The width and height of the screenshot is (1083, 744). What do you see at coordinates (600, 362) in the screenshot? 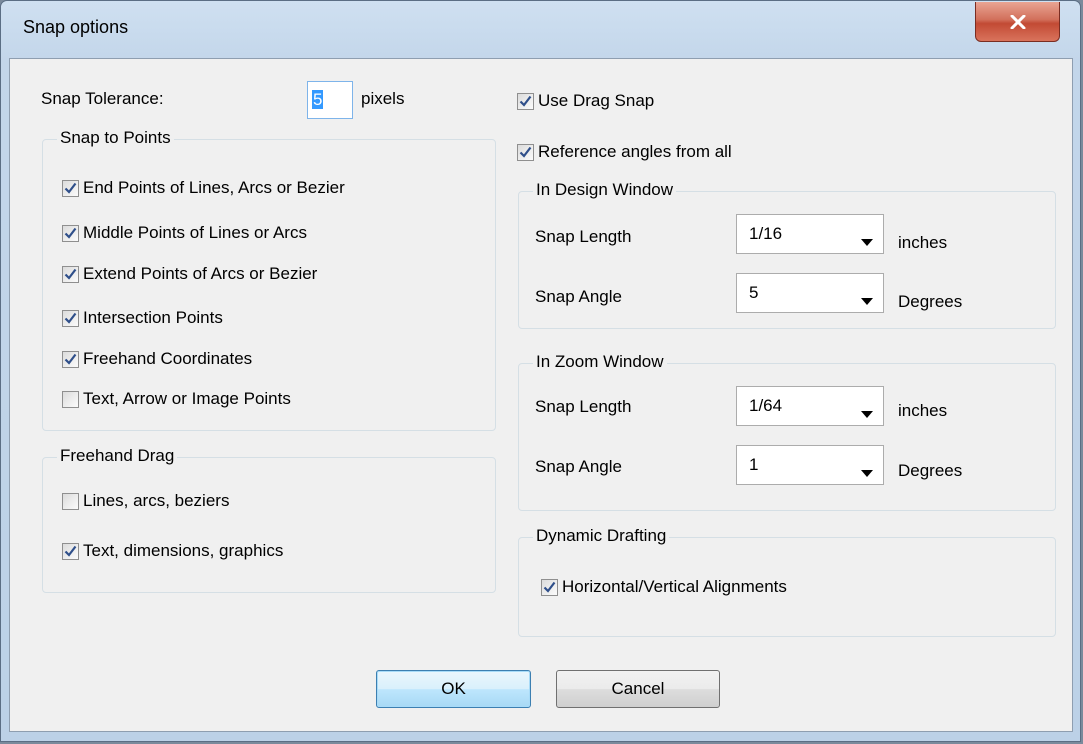
I see `zoom-window-title: In Zoom Window` at bounding box center [600, 362].